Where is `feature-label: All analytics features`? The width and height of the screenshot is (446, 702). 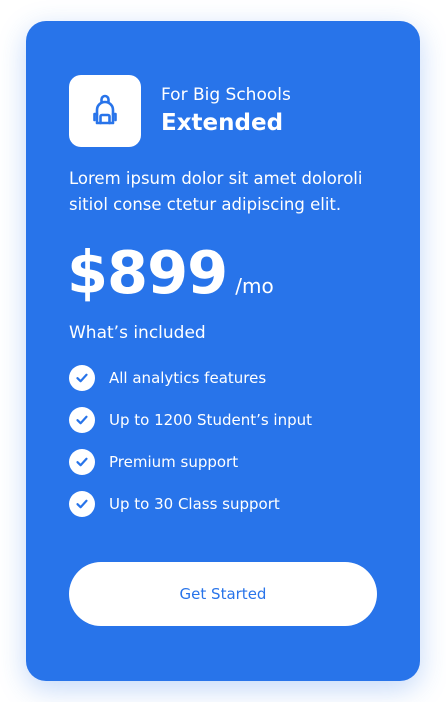 feature-label: All analytics features is located at coordinates (188, 378).